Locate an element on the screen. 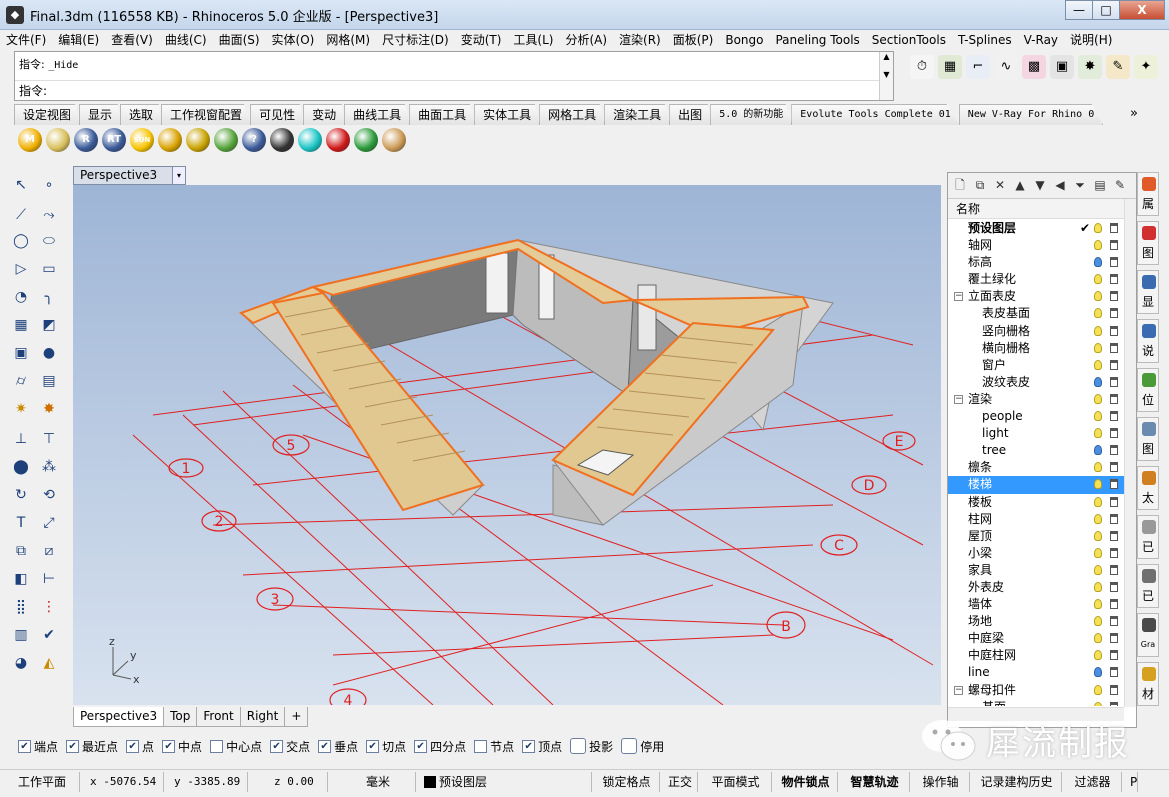  help-icon: ? is located at coordinates (254, 140).